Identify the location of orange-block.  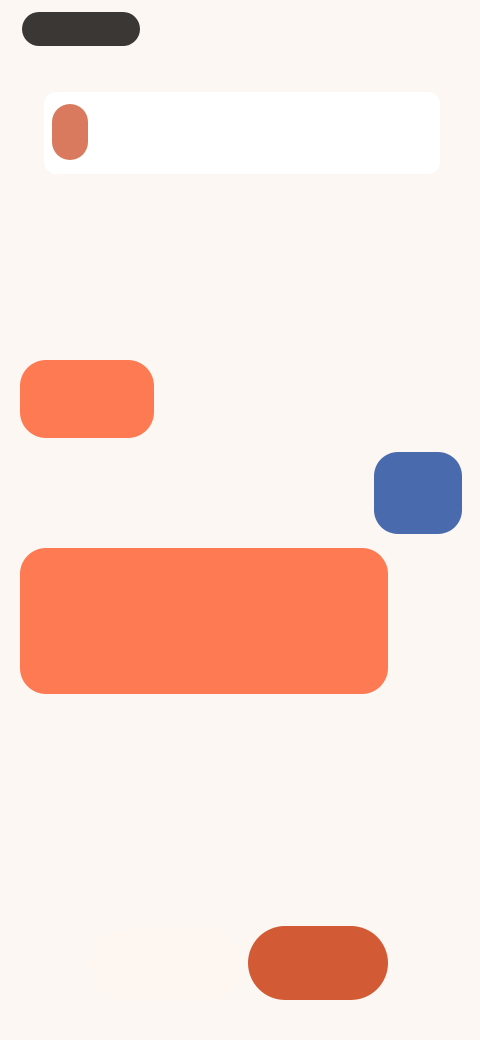
(204, 621).